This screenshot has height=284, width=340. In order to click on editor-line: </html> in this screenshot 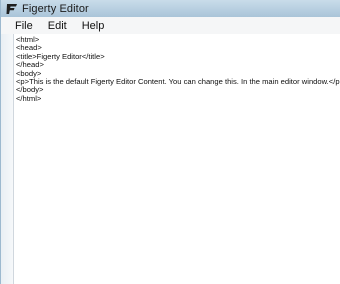, I will do `click(29, 98)`.